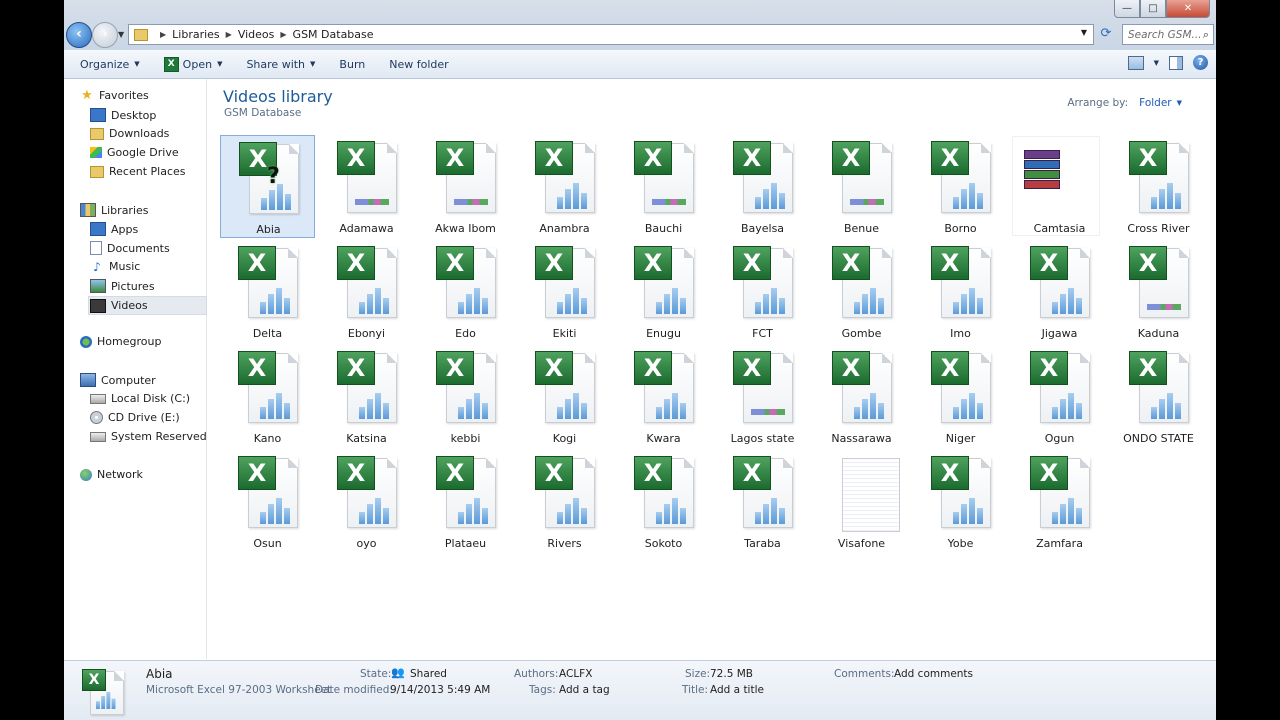 The height and width of the screenshot is (720, 1280). What do you see at coordinates (861, 501) in the screenshot?
I see `file-item: Visafone` at bounding box center [861, 501].